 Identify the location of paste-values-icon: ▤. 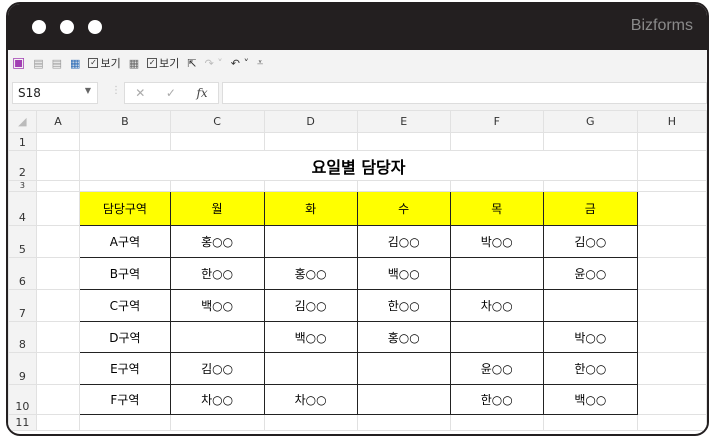
(38, 63).